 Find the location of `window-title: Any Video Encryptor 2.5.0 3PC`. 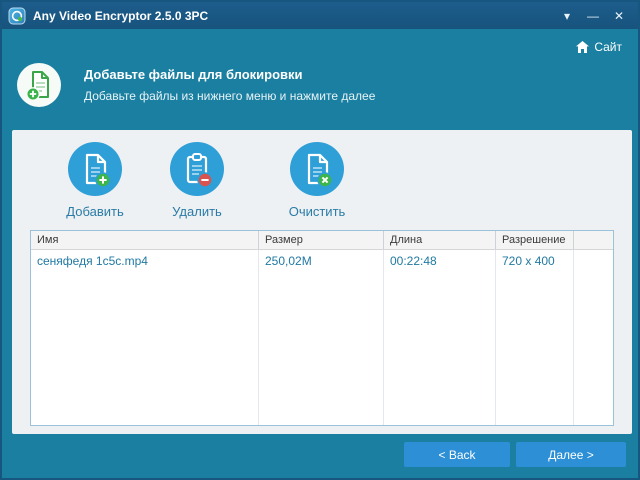

window-title: Any Video Encryptor 2.5.0 3PC is located at coordinates (121, 15).